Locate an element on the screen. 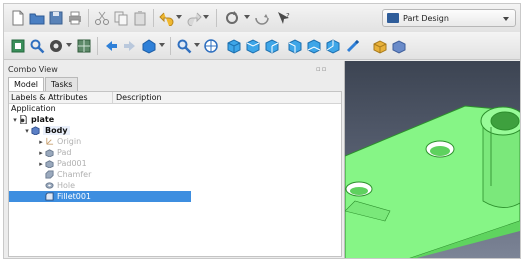 Image resolution: width=524 pixels, height=262 pixels. paste-icon is located at coordinates (140, 18).